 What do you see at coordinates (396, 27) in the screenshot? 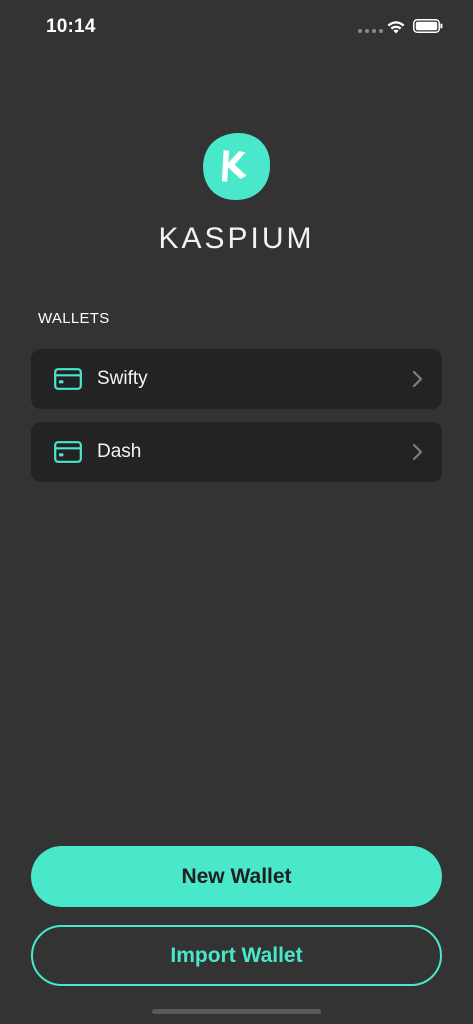
I see `wifi-icon` at bounding box center [396, 27].